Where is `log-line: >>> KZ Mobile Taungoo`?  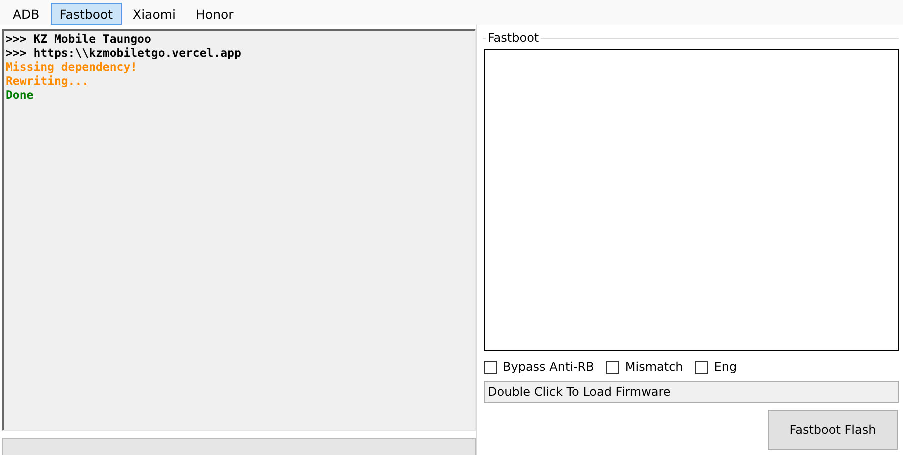 log-line: >>> KZ Mobile Taungoo is located at coordinates (79, 39).